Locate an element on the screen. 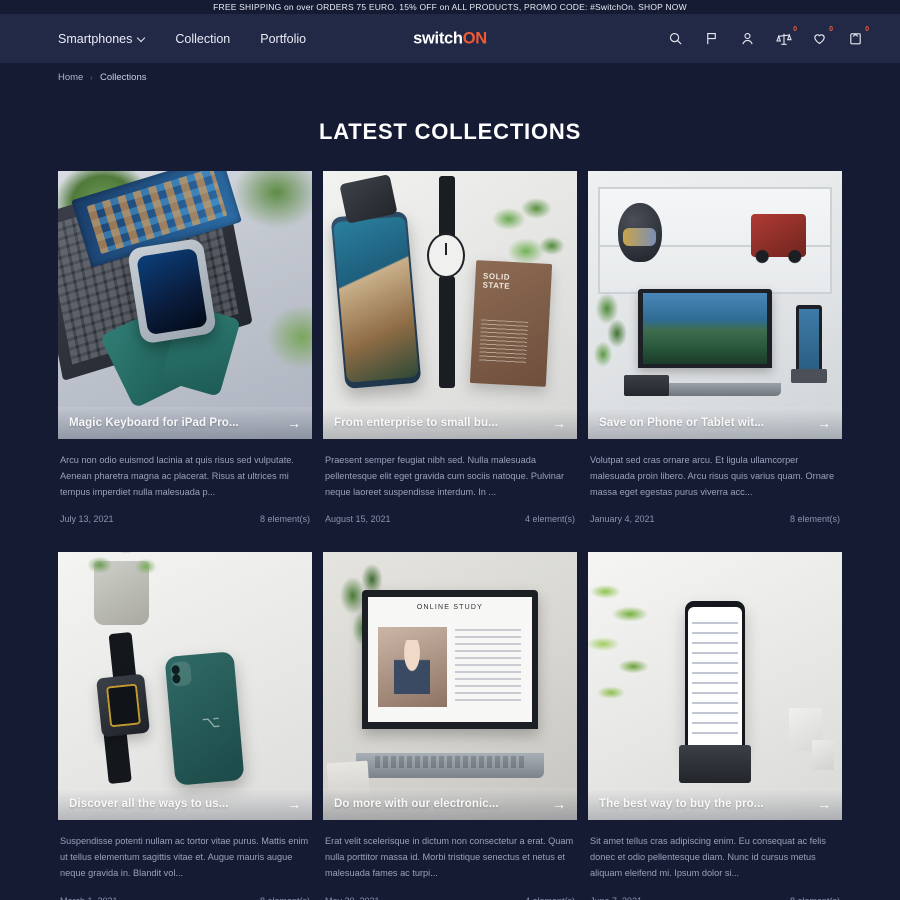 The image size is (900, 900). logo-text-accent: ON is located at coordinates (474, 38).